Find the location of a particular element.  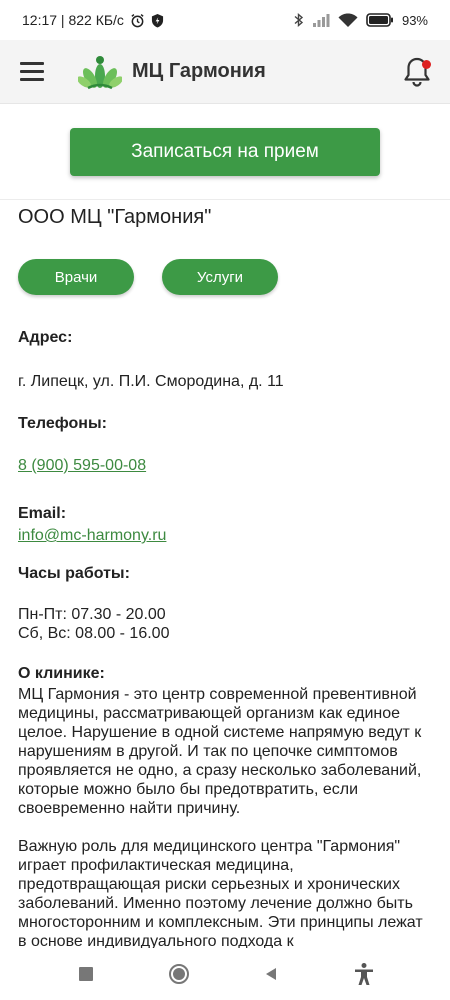

menu-button is located at coordinates (34, 72).